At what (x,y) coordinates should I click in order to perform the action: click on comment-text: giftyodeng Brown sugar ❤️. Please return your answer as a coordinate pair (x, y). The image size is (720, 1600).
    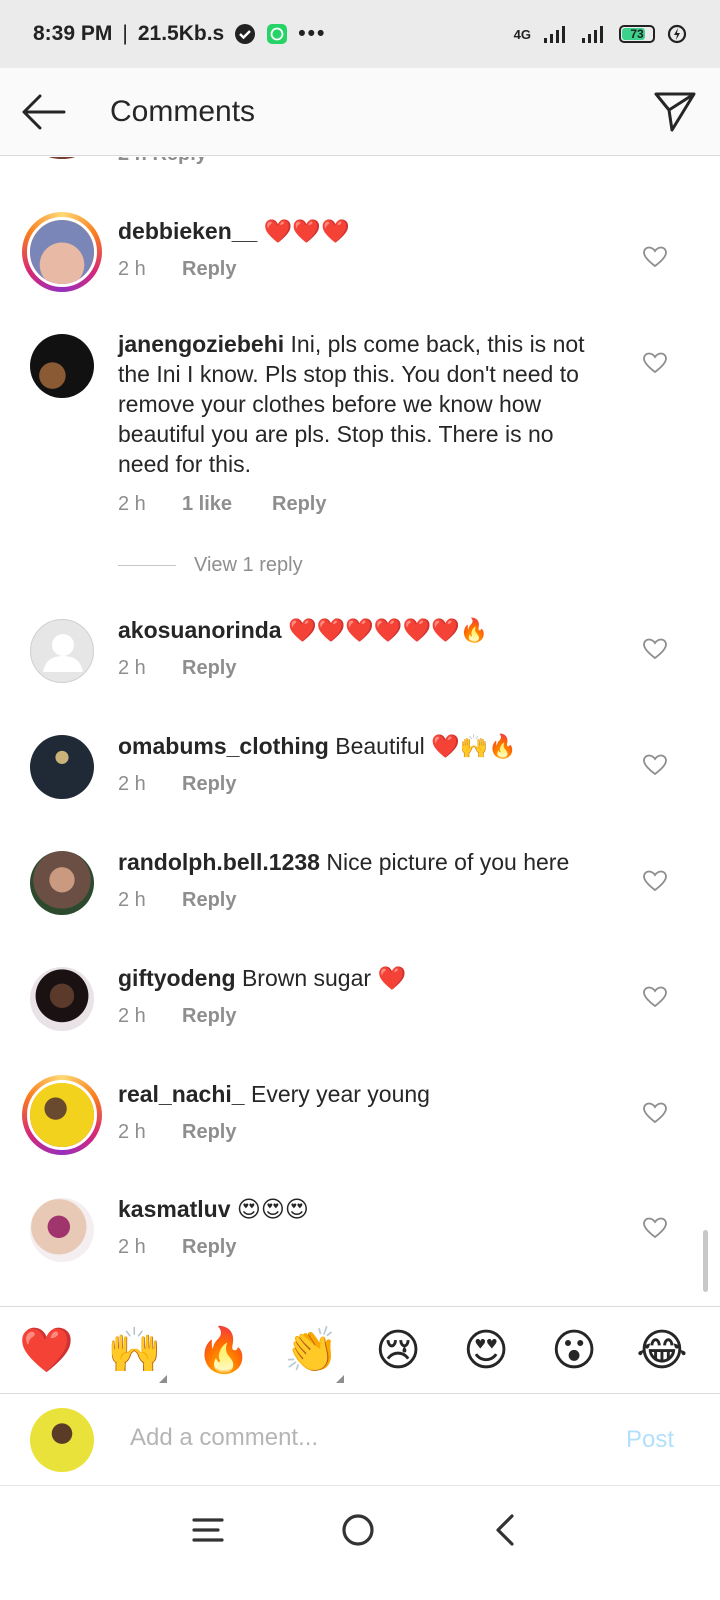
    Looking at the image, I should click on (378, 978).